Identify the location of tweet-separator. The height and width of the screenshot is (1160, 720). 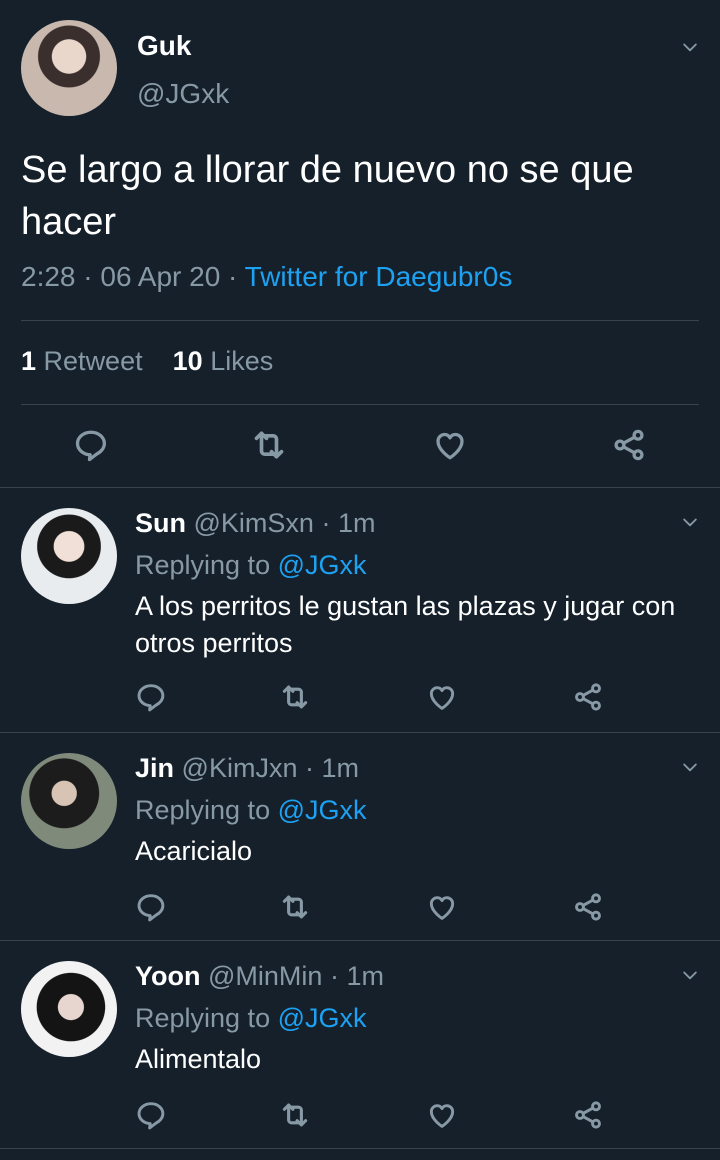
(360, 1148).